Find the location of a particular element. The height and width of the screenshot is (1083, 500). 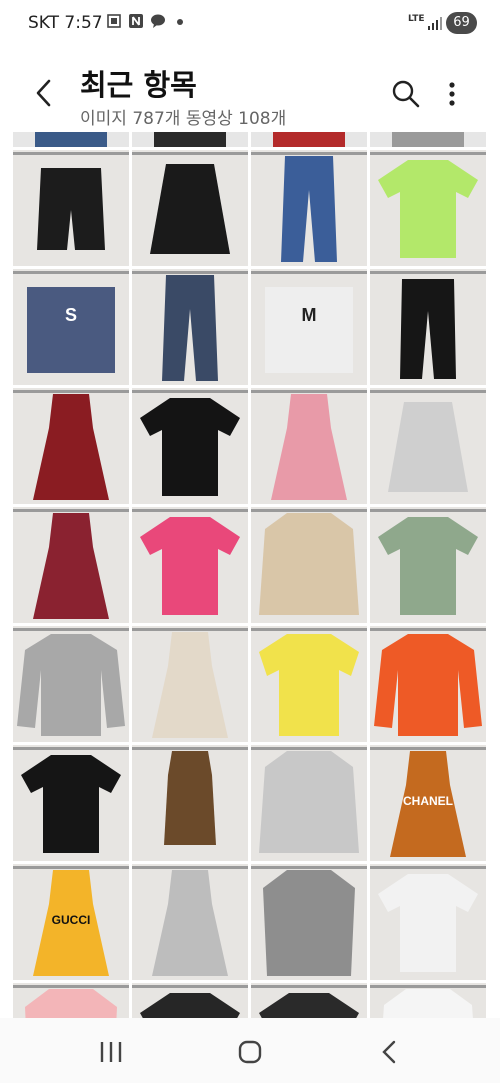

page-title: 최근 항목 is located at coordinates (138, 85).